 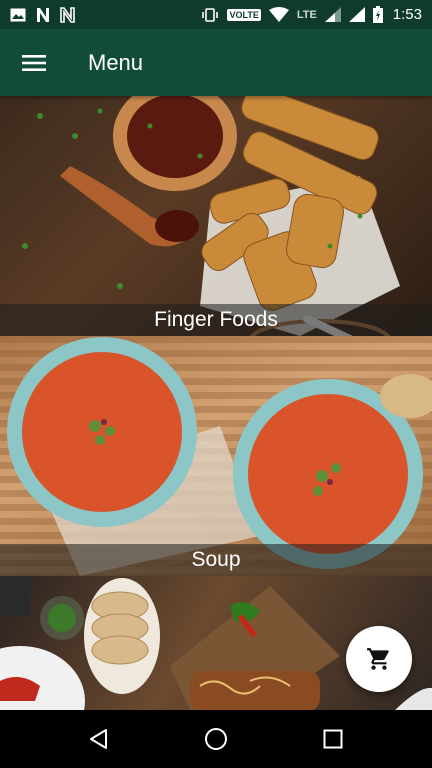 What do you see at coordinates (216, 62) in the screenshot?
I see `app-bar: Menu` at bounding box center [216, 62].